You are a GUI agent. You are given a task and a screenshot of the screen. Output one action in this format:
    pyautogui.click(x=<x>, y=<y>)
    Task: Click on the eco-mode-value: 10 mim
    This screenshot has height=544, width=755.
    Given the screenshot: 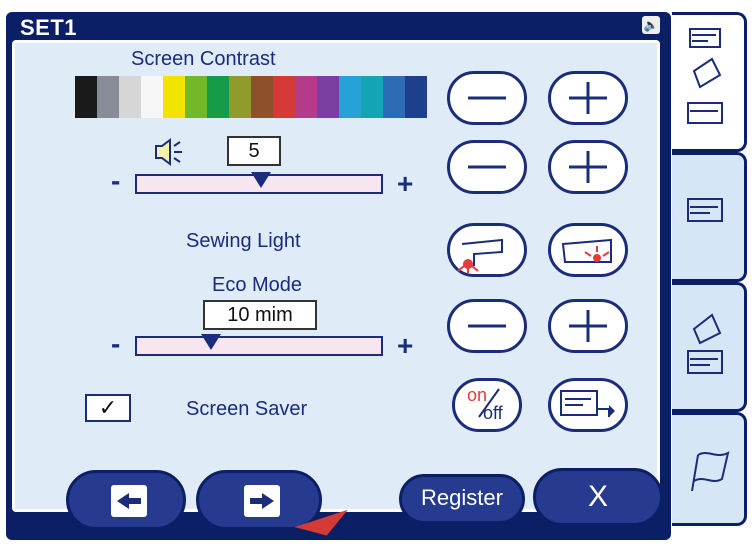 What is the action you would take?
    pyautogui.click(x=260, y=315)
    